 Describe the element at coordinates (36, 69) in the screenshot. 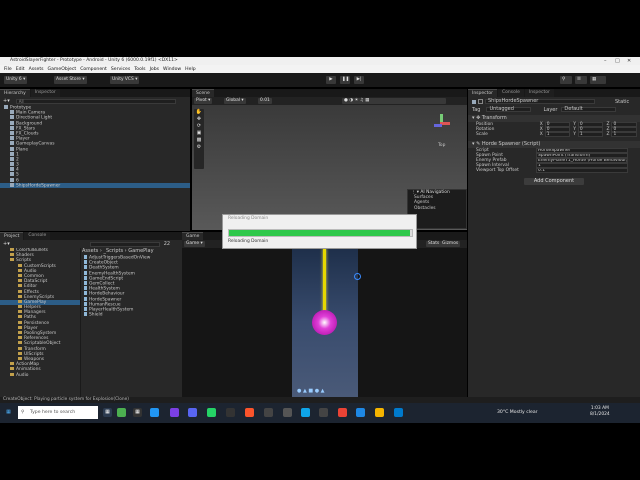

I see `menu-item-assets: Assets` at that location.